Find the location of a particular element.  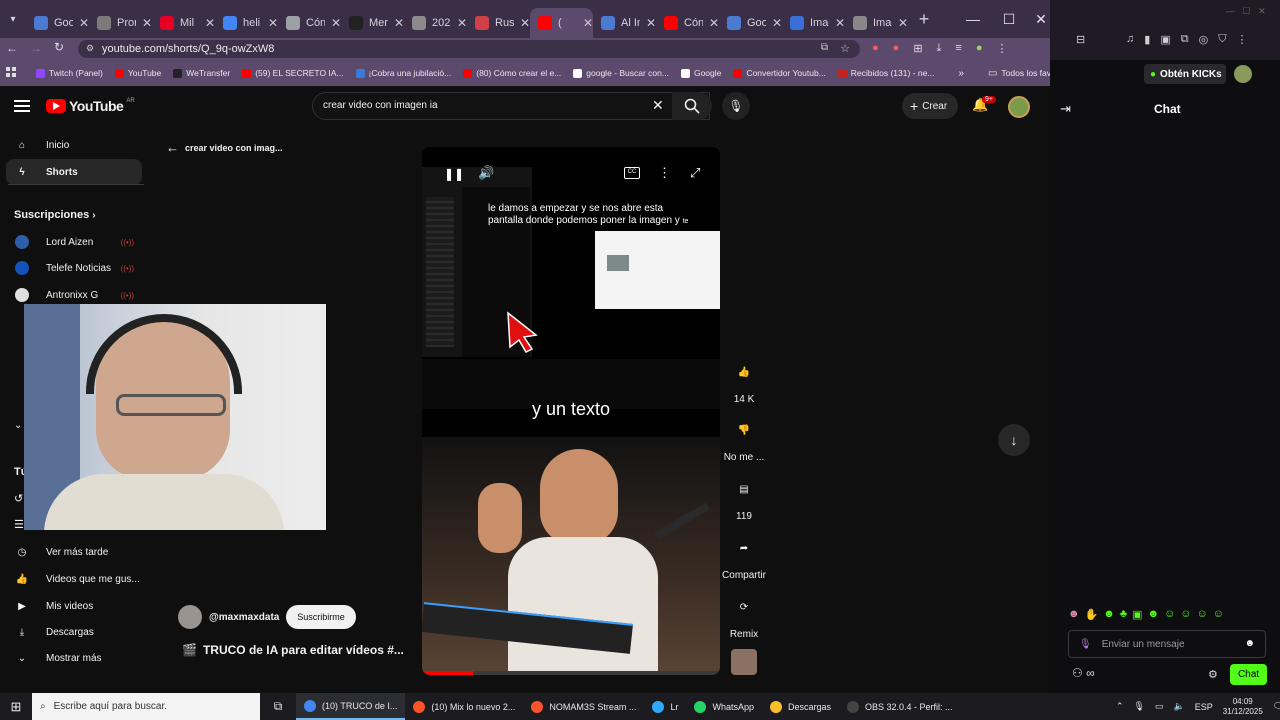

taskbar-search: ⌕ Escribe aquí para buscar. is located at coordinates (146, 706).